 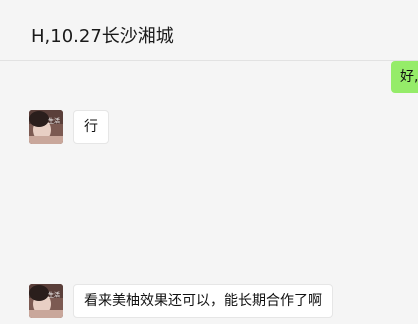 I want to click on outgoing-message-bubble: 好,, so click(x=404, y=77).